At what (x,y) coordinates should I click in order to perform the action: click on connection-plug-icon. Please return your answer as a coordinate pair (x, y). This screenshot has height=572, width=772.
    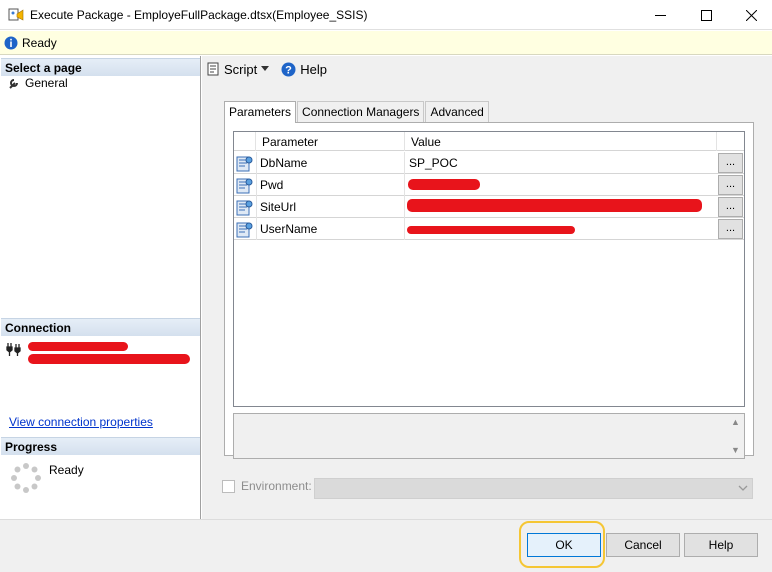
    Looking at the image, I should click on (13, 349).